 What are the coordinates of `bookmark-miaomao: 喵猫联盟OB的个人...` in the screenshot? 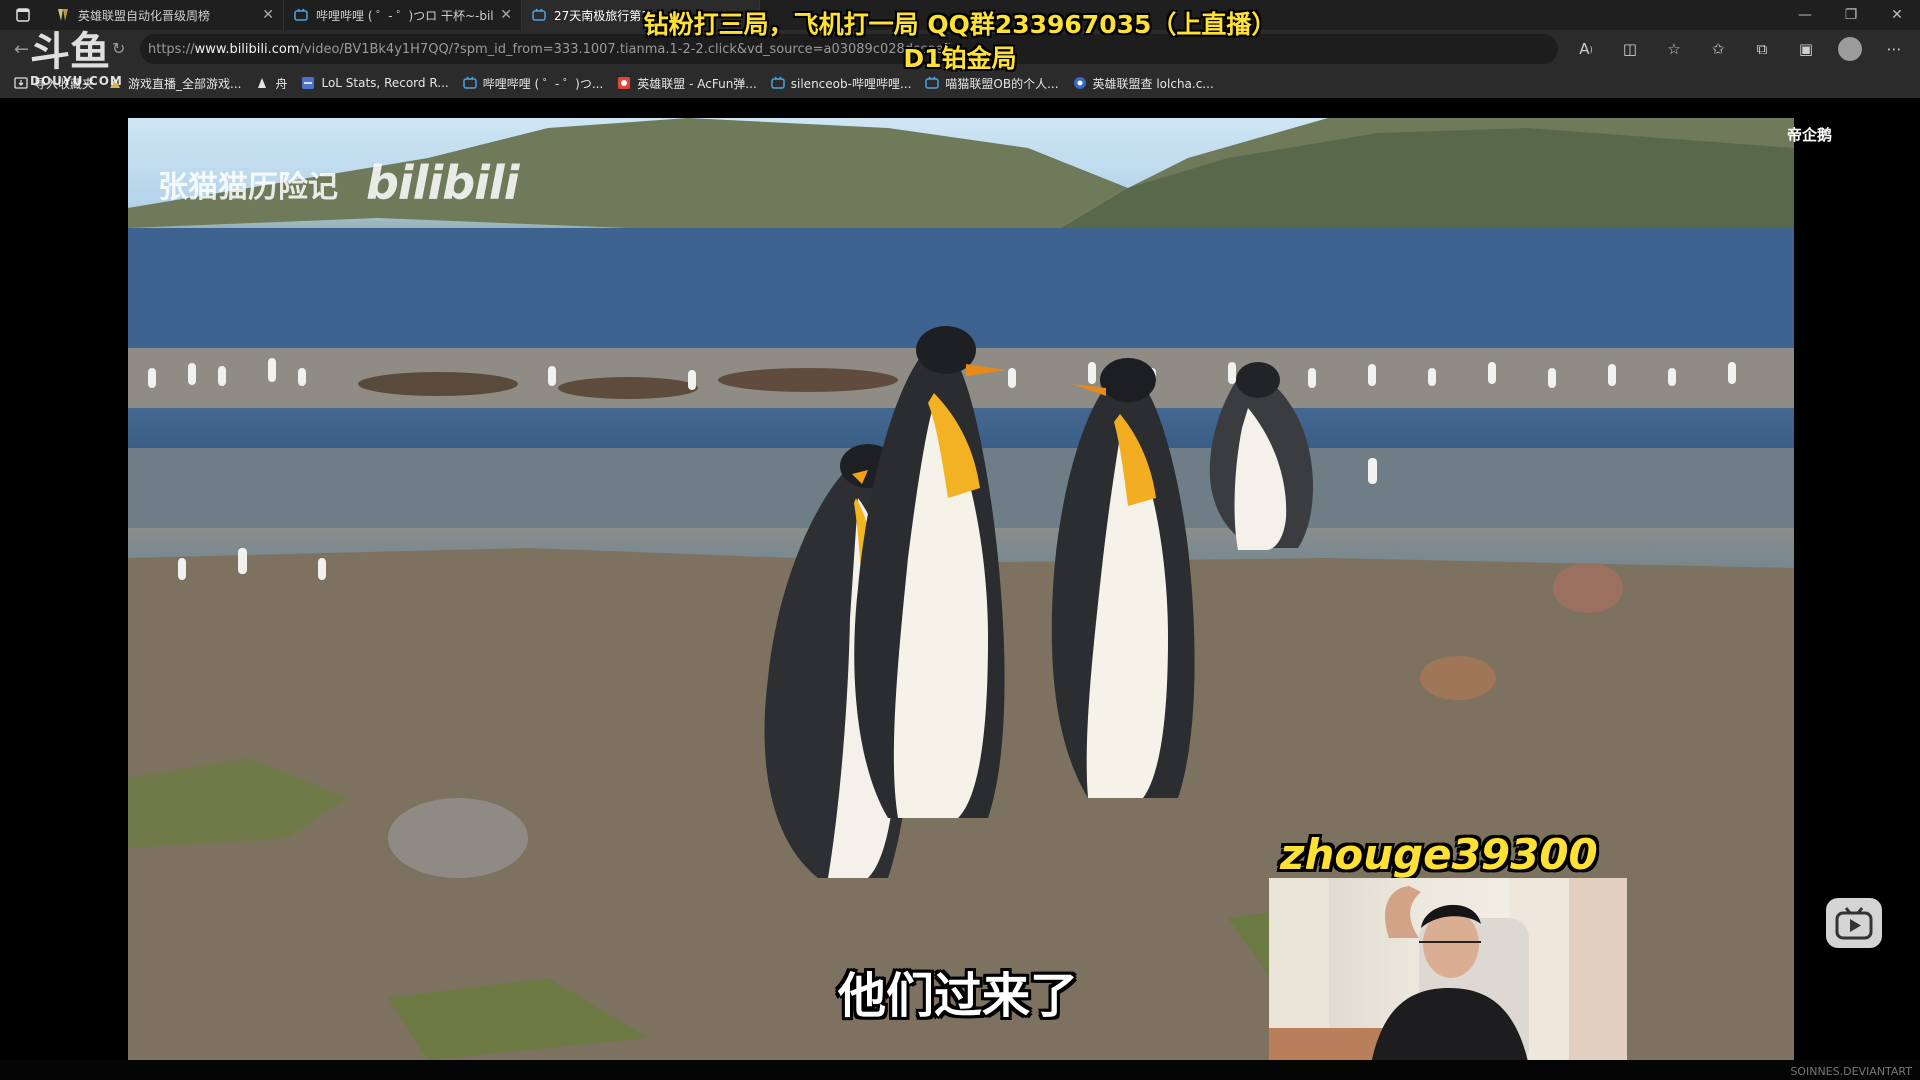 It's located at (992, 83).